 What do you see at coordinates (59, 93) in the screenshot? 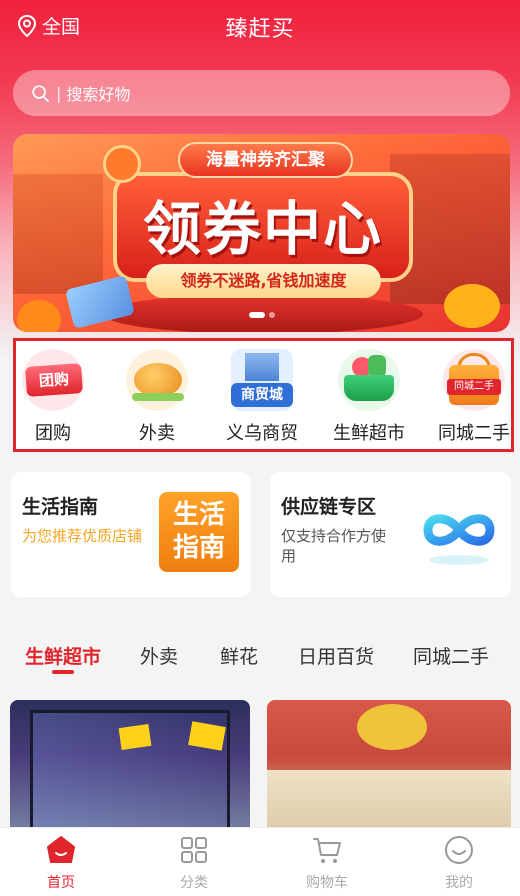
I see `search-cursor: |` at bounding box center [59, 93].